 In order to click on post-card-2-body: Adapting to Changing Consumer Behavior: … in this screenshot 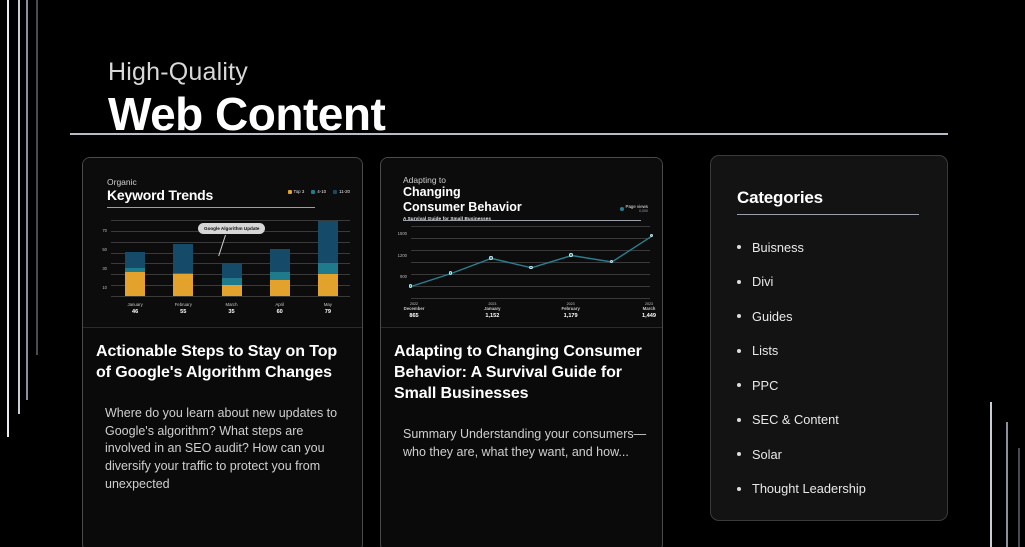, I will do `click(521, 394)`.